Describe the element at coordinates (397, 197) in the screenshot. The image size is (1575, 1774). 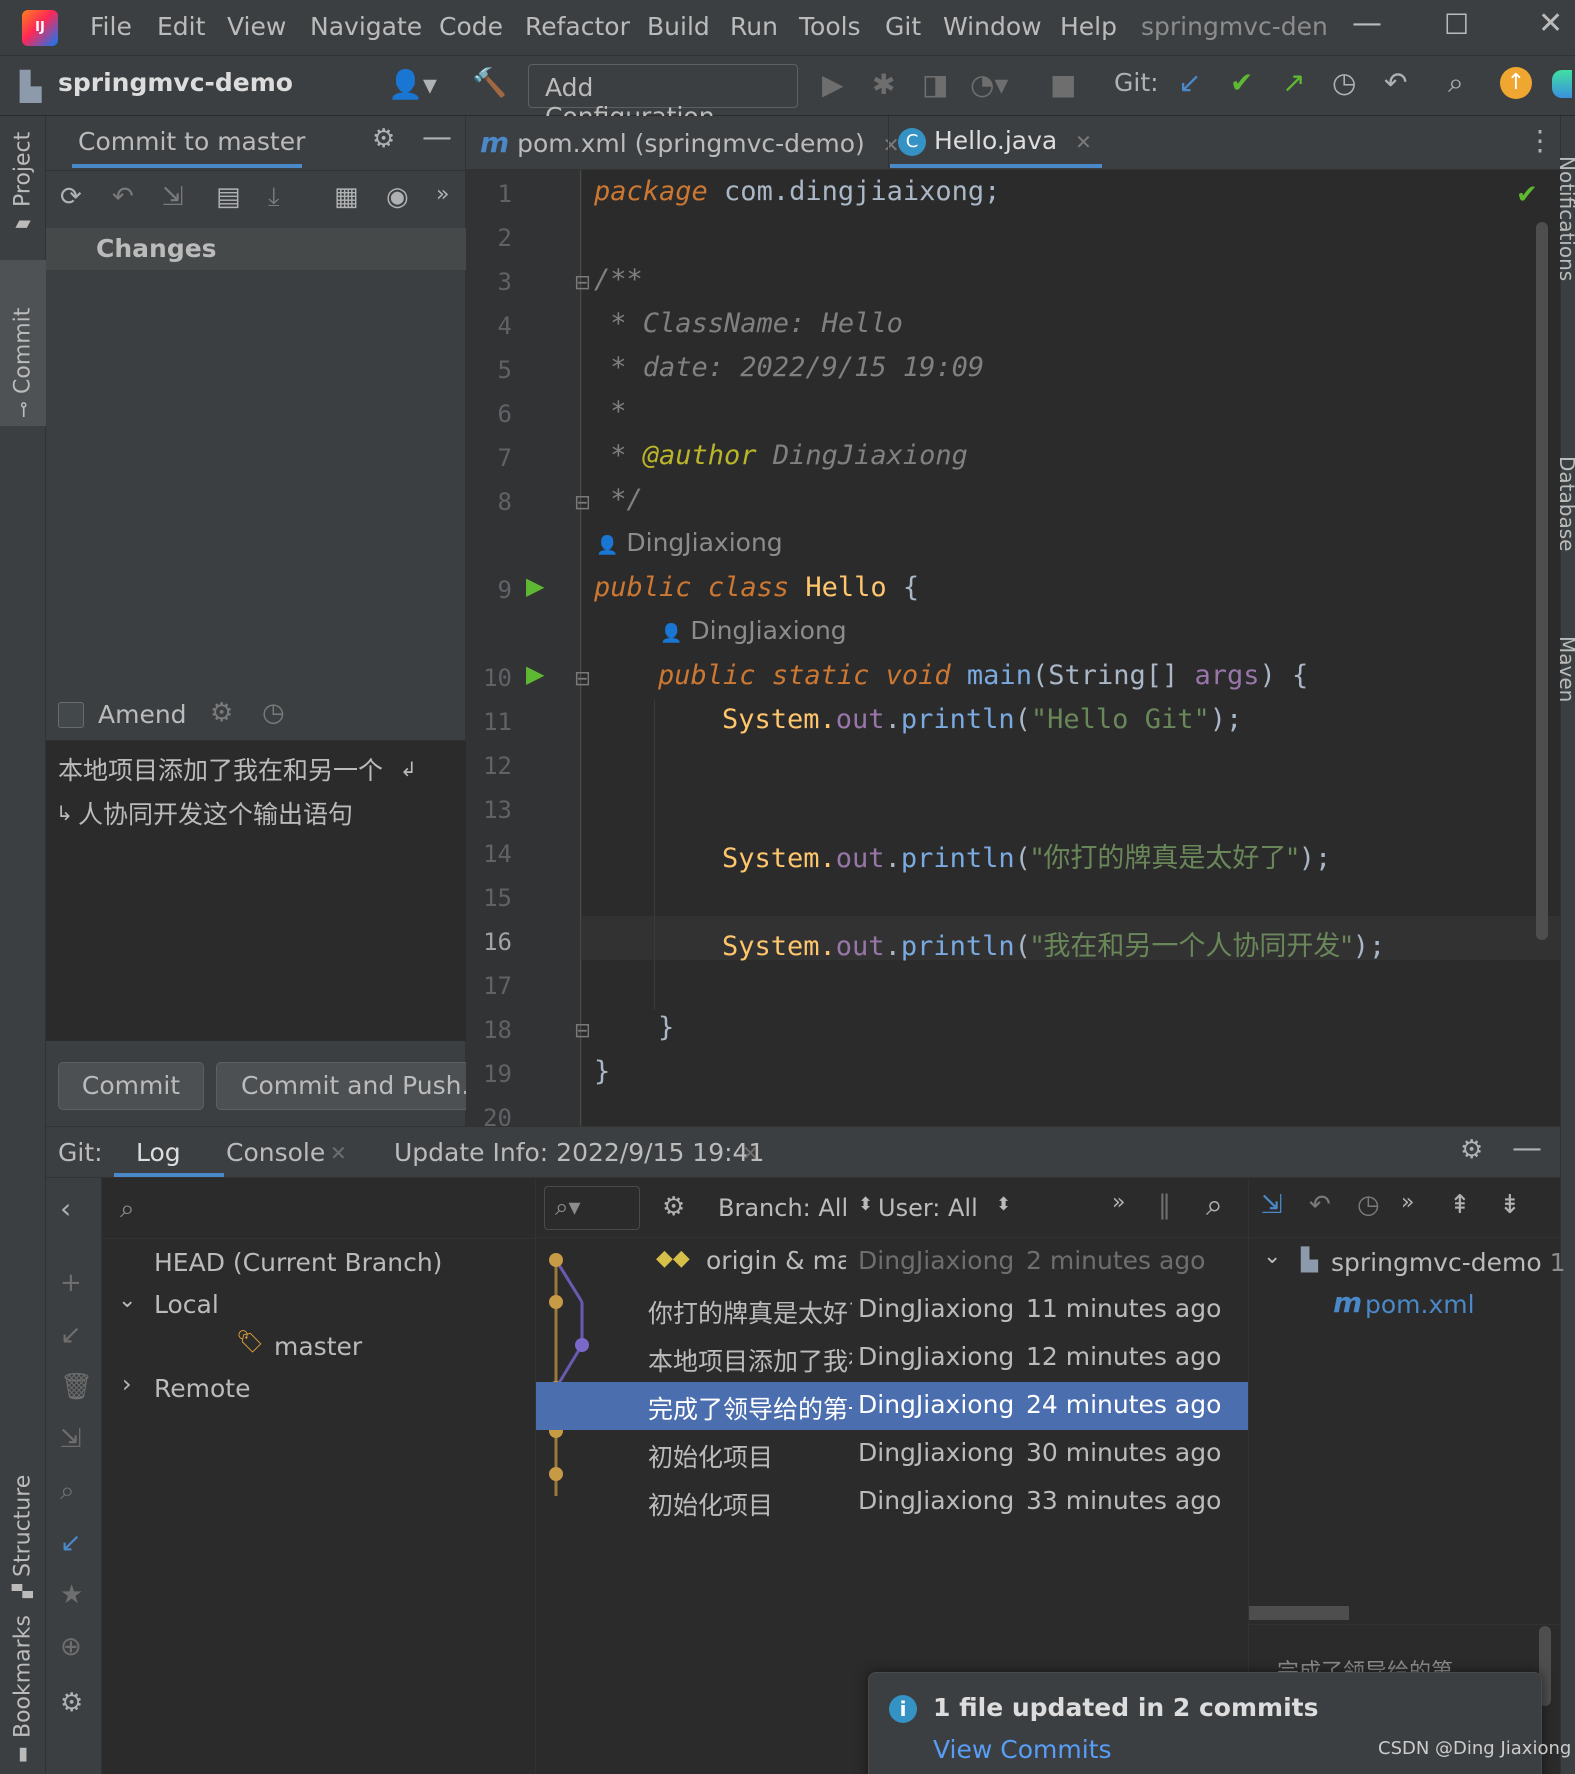
I see `view-options-eye-icon: ◉` at that location.